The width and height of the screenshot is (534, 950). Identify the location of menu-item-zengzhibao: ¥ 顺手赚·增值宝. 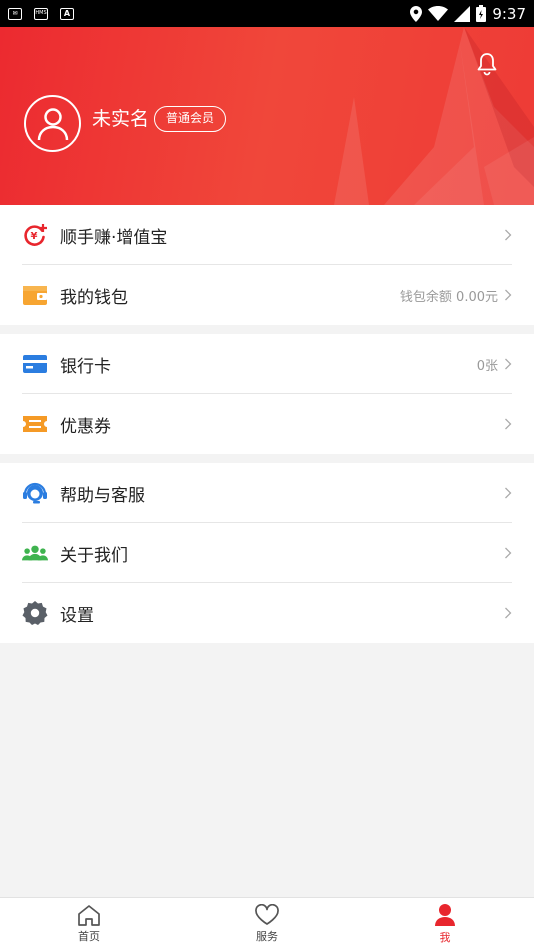
(267, 235).